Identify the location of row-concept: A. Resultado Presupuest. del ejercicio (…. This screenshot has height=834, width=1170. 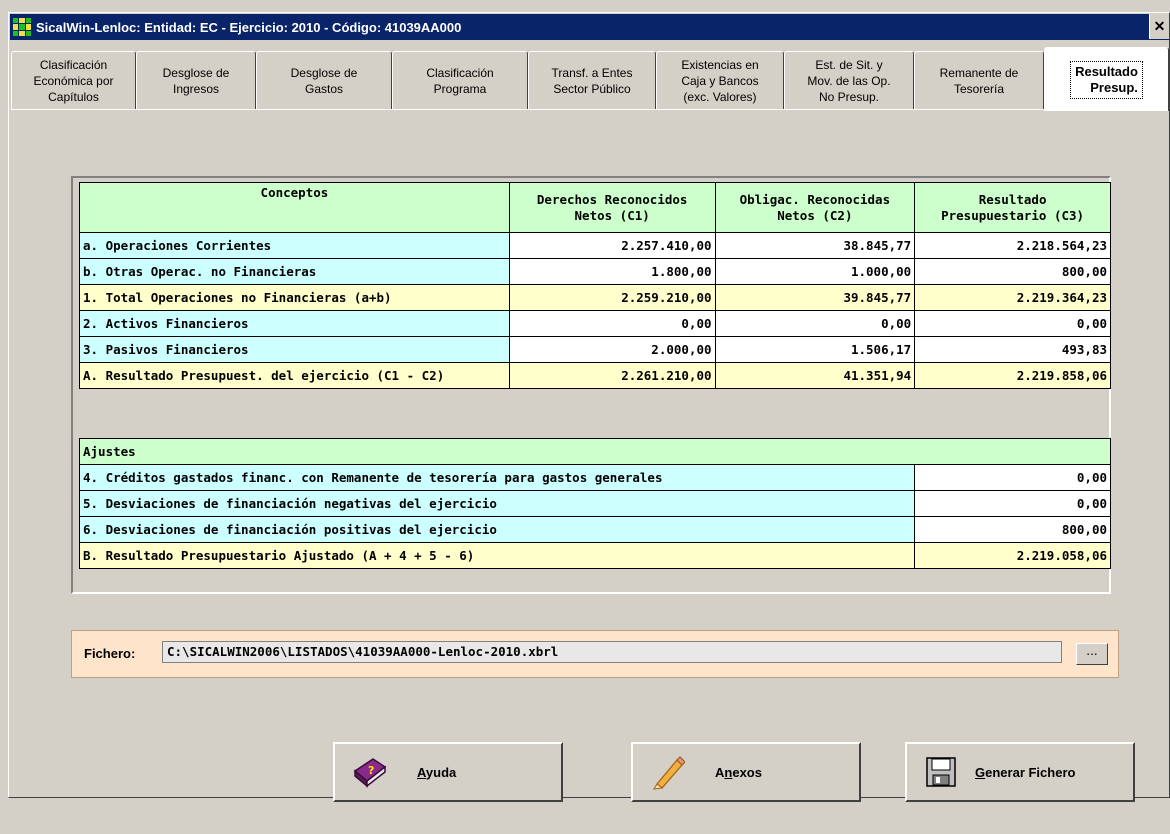
(294, 375).